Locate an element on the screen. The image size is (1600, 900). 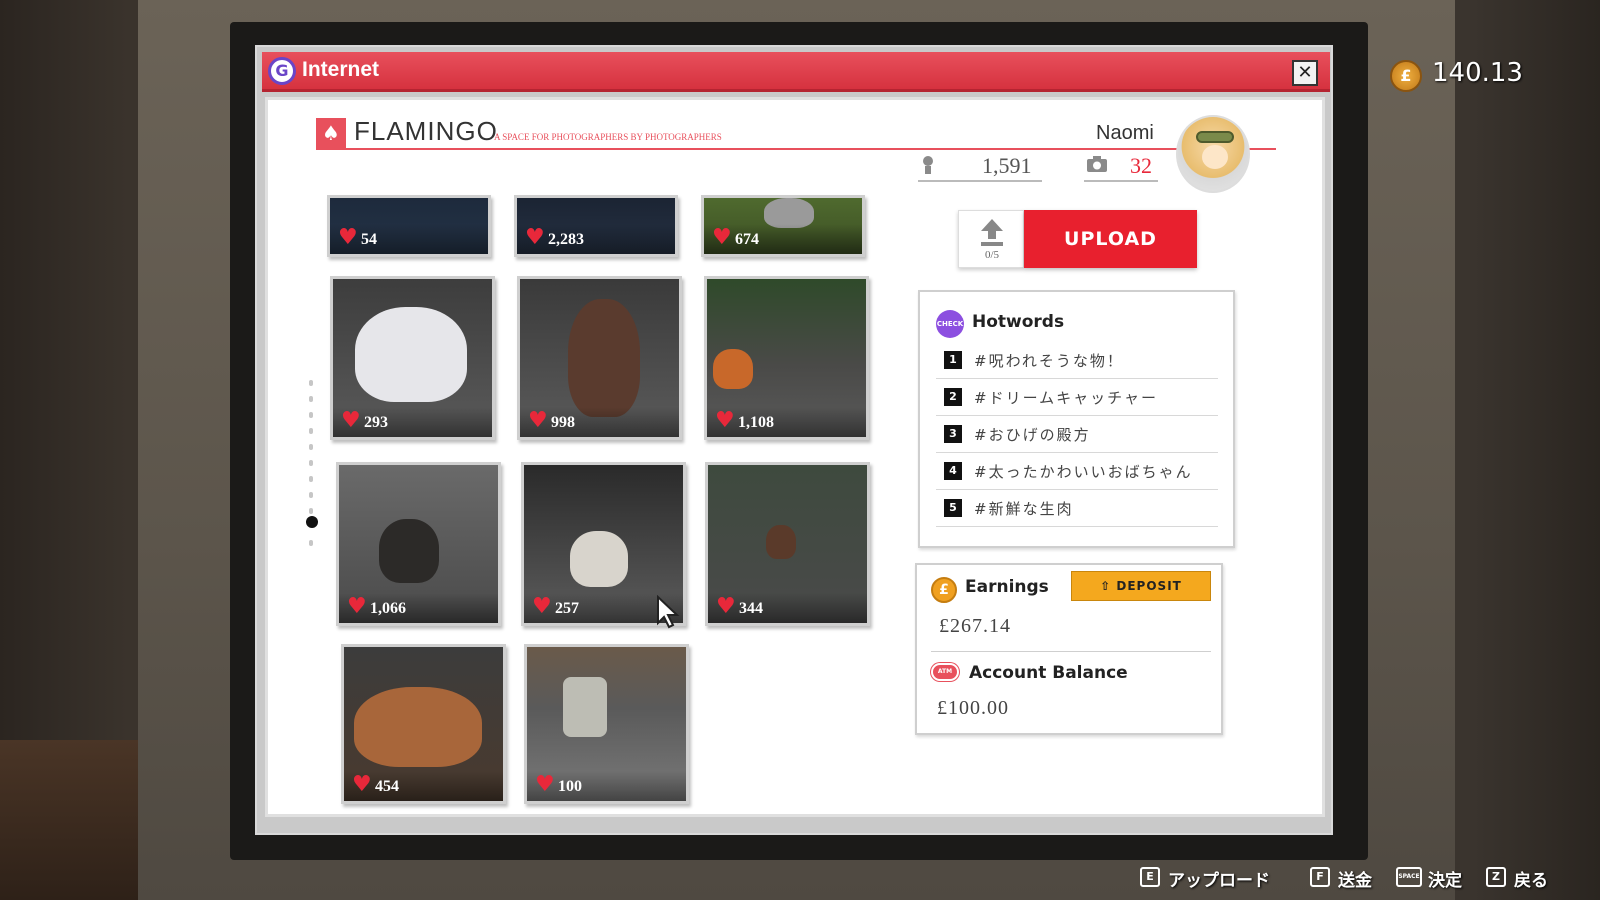
photo-card: ♥ 2,283 is located at coordinates (596, 226).